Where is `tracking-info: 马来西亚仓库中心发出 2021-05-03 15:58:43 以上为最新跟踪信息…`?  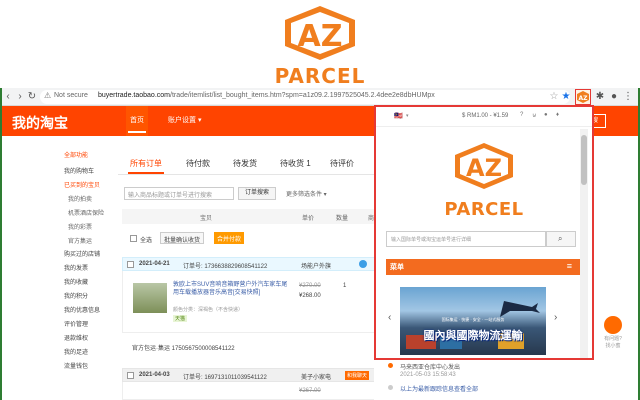
tracking-info: 马来西亚仓库中心发出 2021-05-03 15:58:43 以上为最新跟踪信息… is located at coordinates (484, 380).